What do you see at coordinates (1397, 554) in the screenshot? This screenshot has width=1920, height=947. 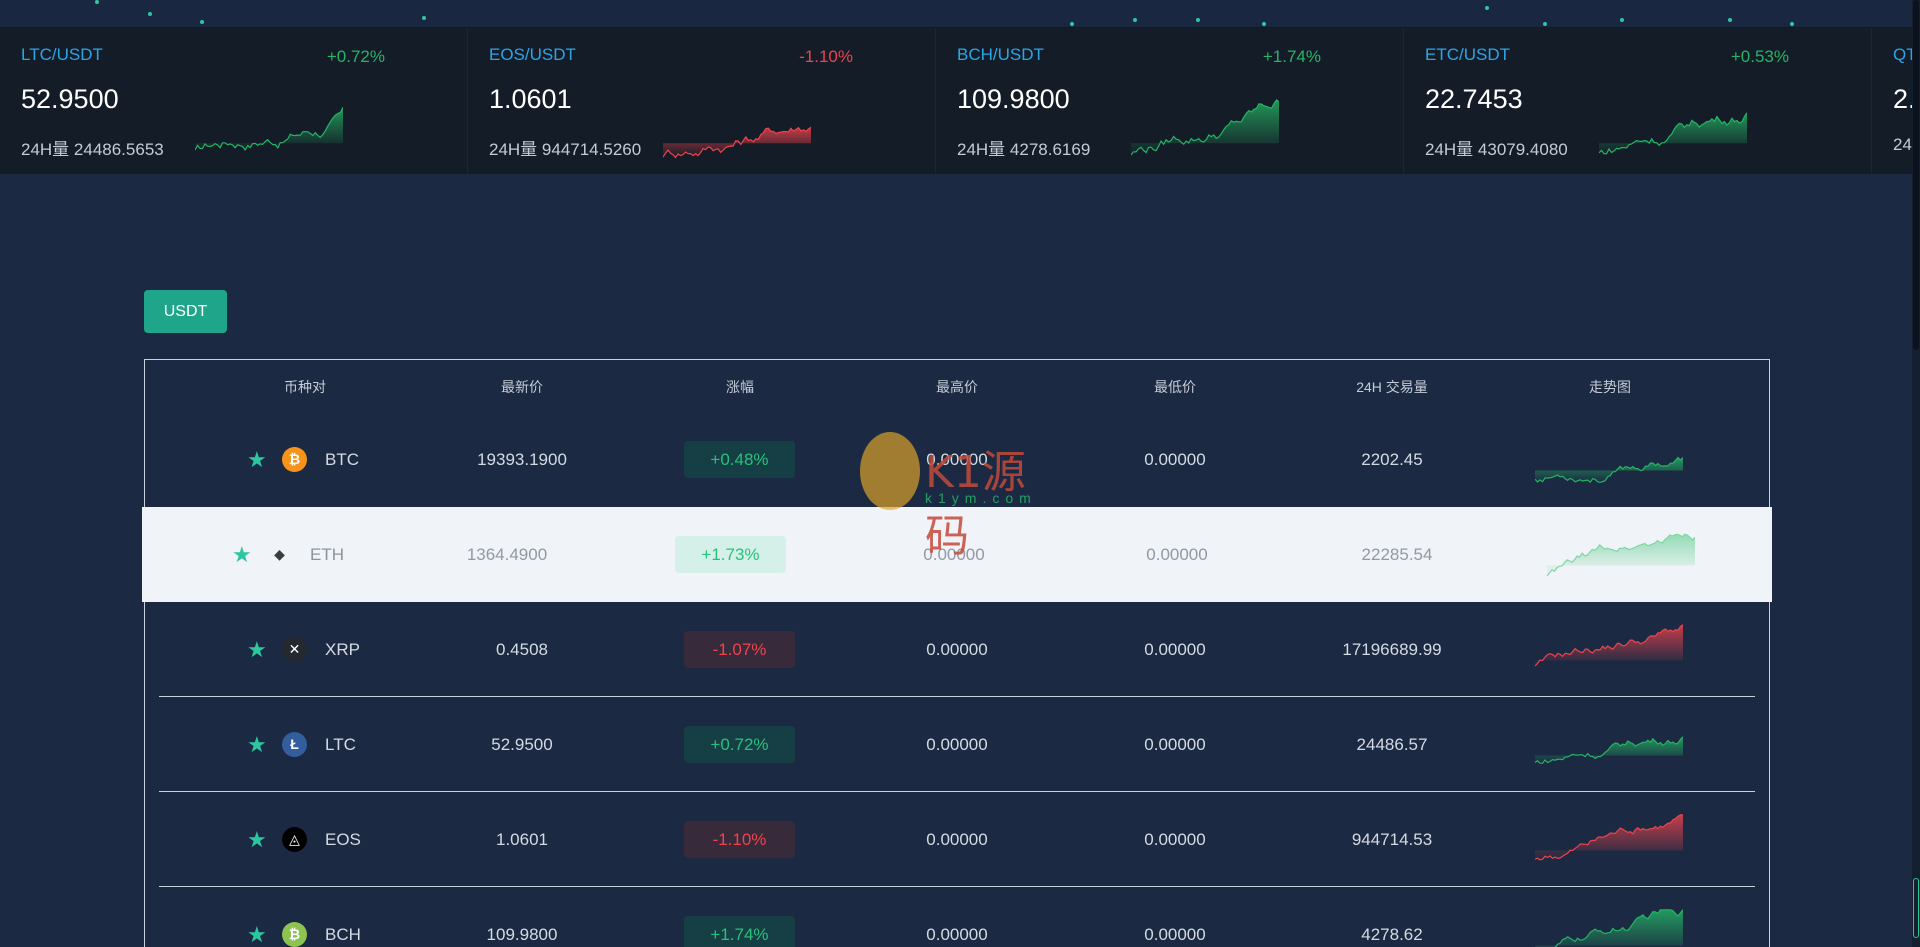 I see `24h-volume: 22285.54` at bounding box center [1397, 554].